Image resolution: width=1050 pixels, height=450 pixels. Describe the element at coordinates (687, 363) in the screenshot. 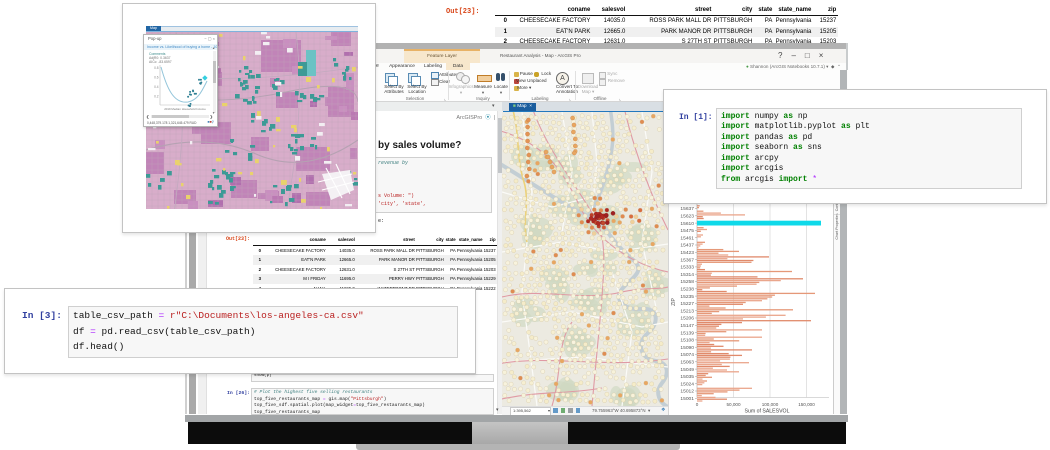

I see `svg-text: 15063` at that location.